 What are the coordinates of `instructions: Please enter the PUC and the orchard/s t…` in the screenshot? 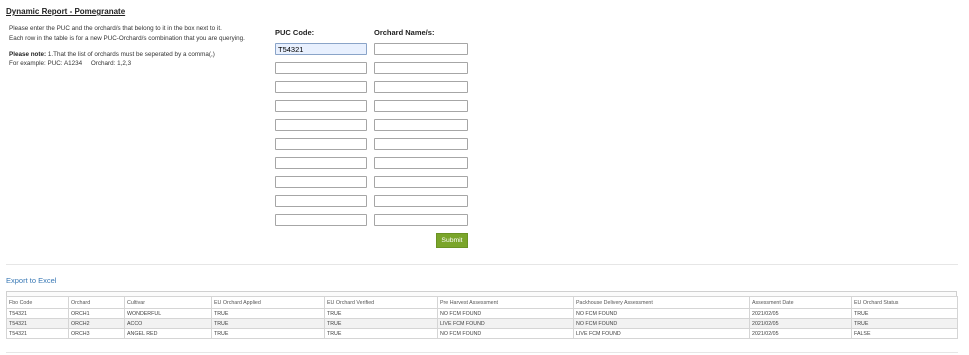 It's located at (139, 33).